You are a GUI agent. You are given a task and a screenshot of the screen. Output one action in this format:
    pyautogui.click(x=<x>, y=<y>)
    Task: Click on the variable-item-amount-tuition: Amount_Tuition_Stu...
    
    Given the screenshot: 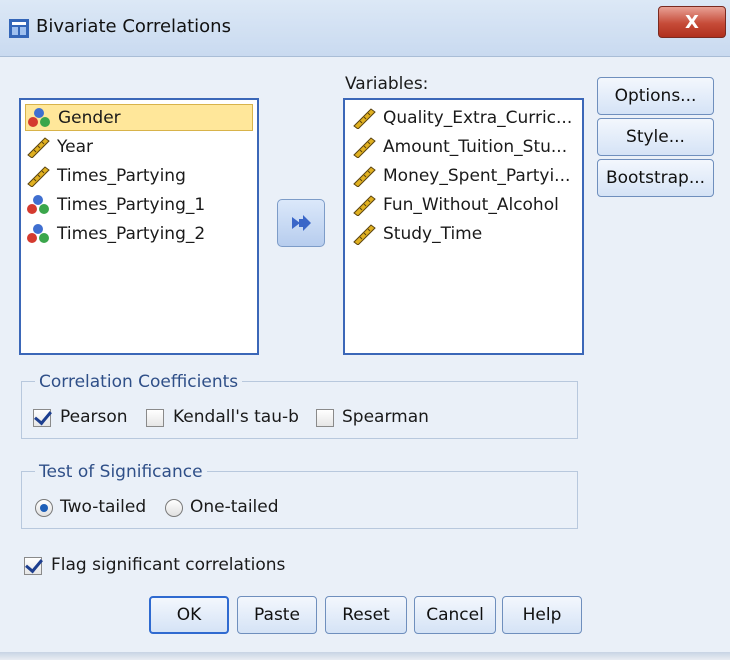 What is the action you would take?
    pyautogui.click(x=465, y=146)
    